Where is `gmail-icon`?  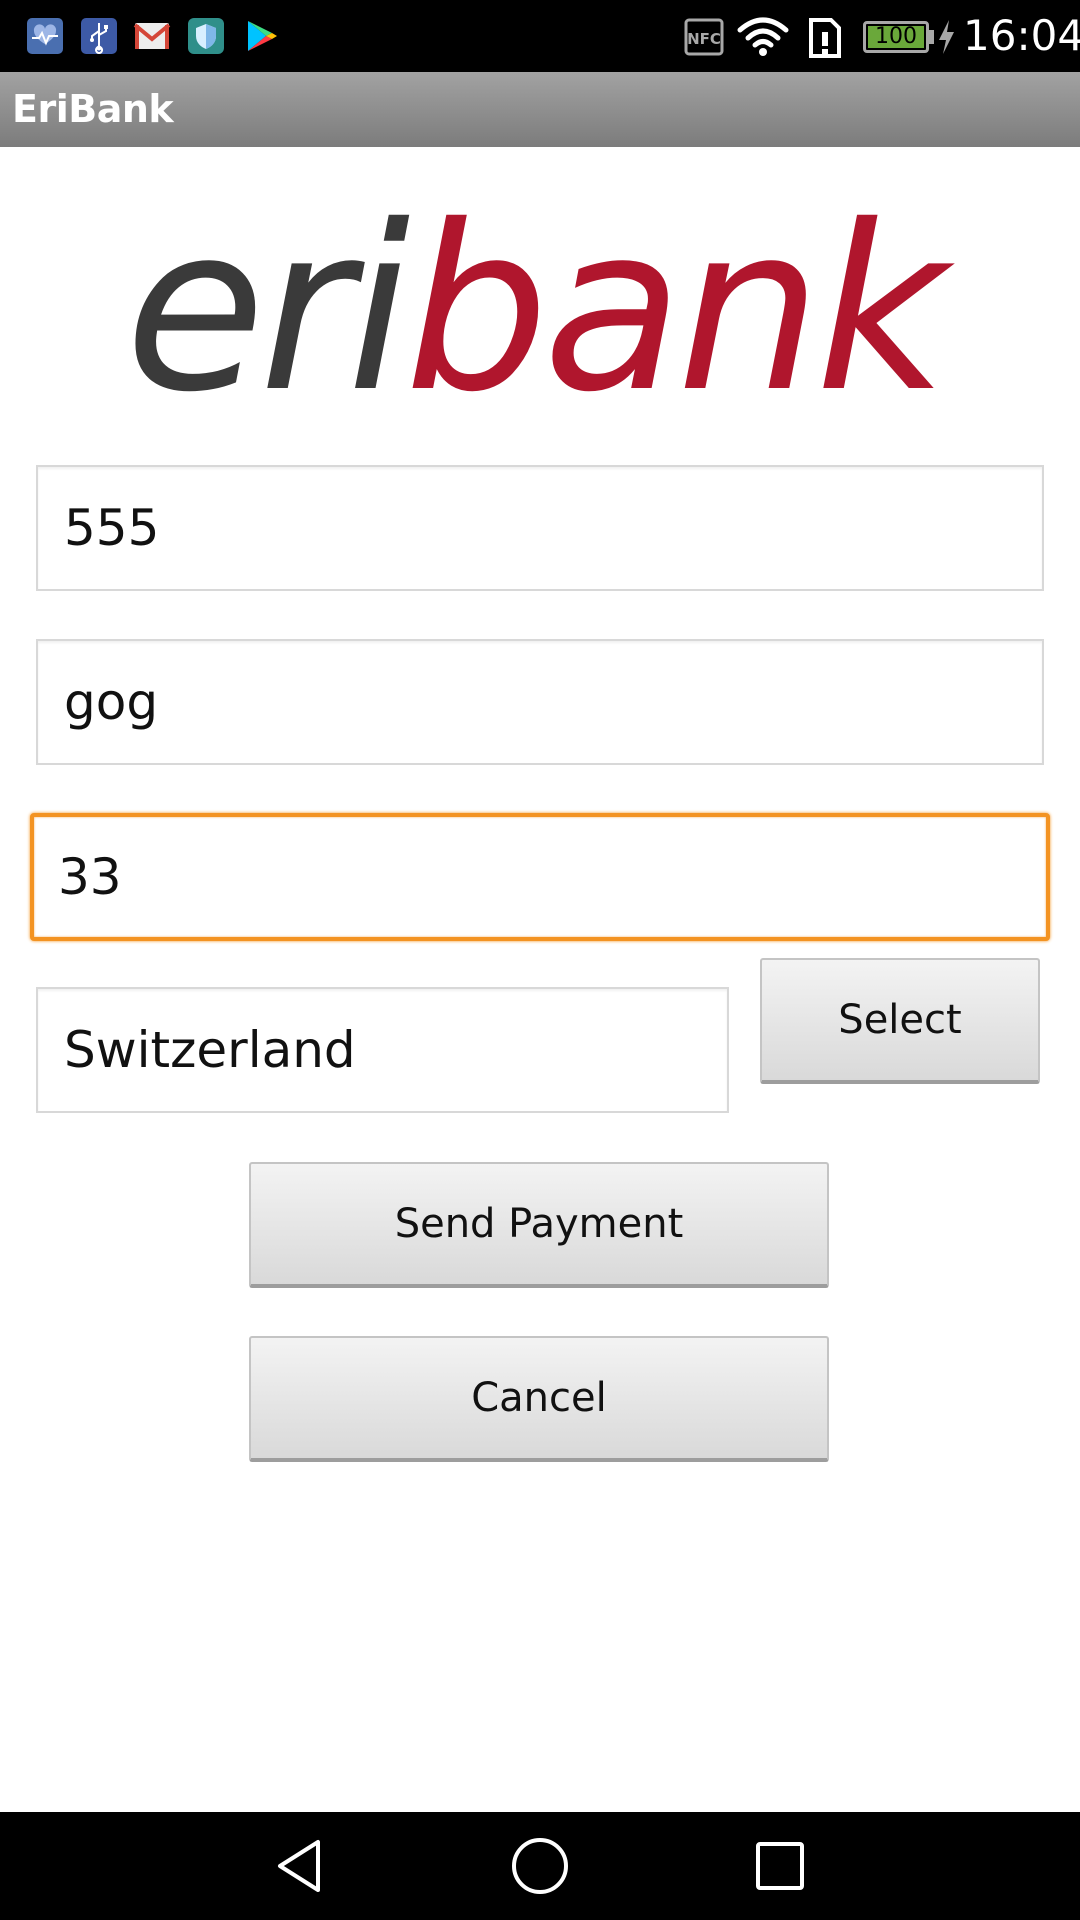
gmail-icon is located at coordinates (152, 36).